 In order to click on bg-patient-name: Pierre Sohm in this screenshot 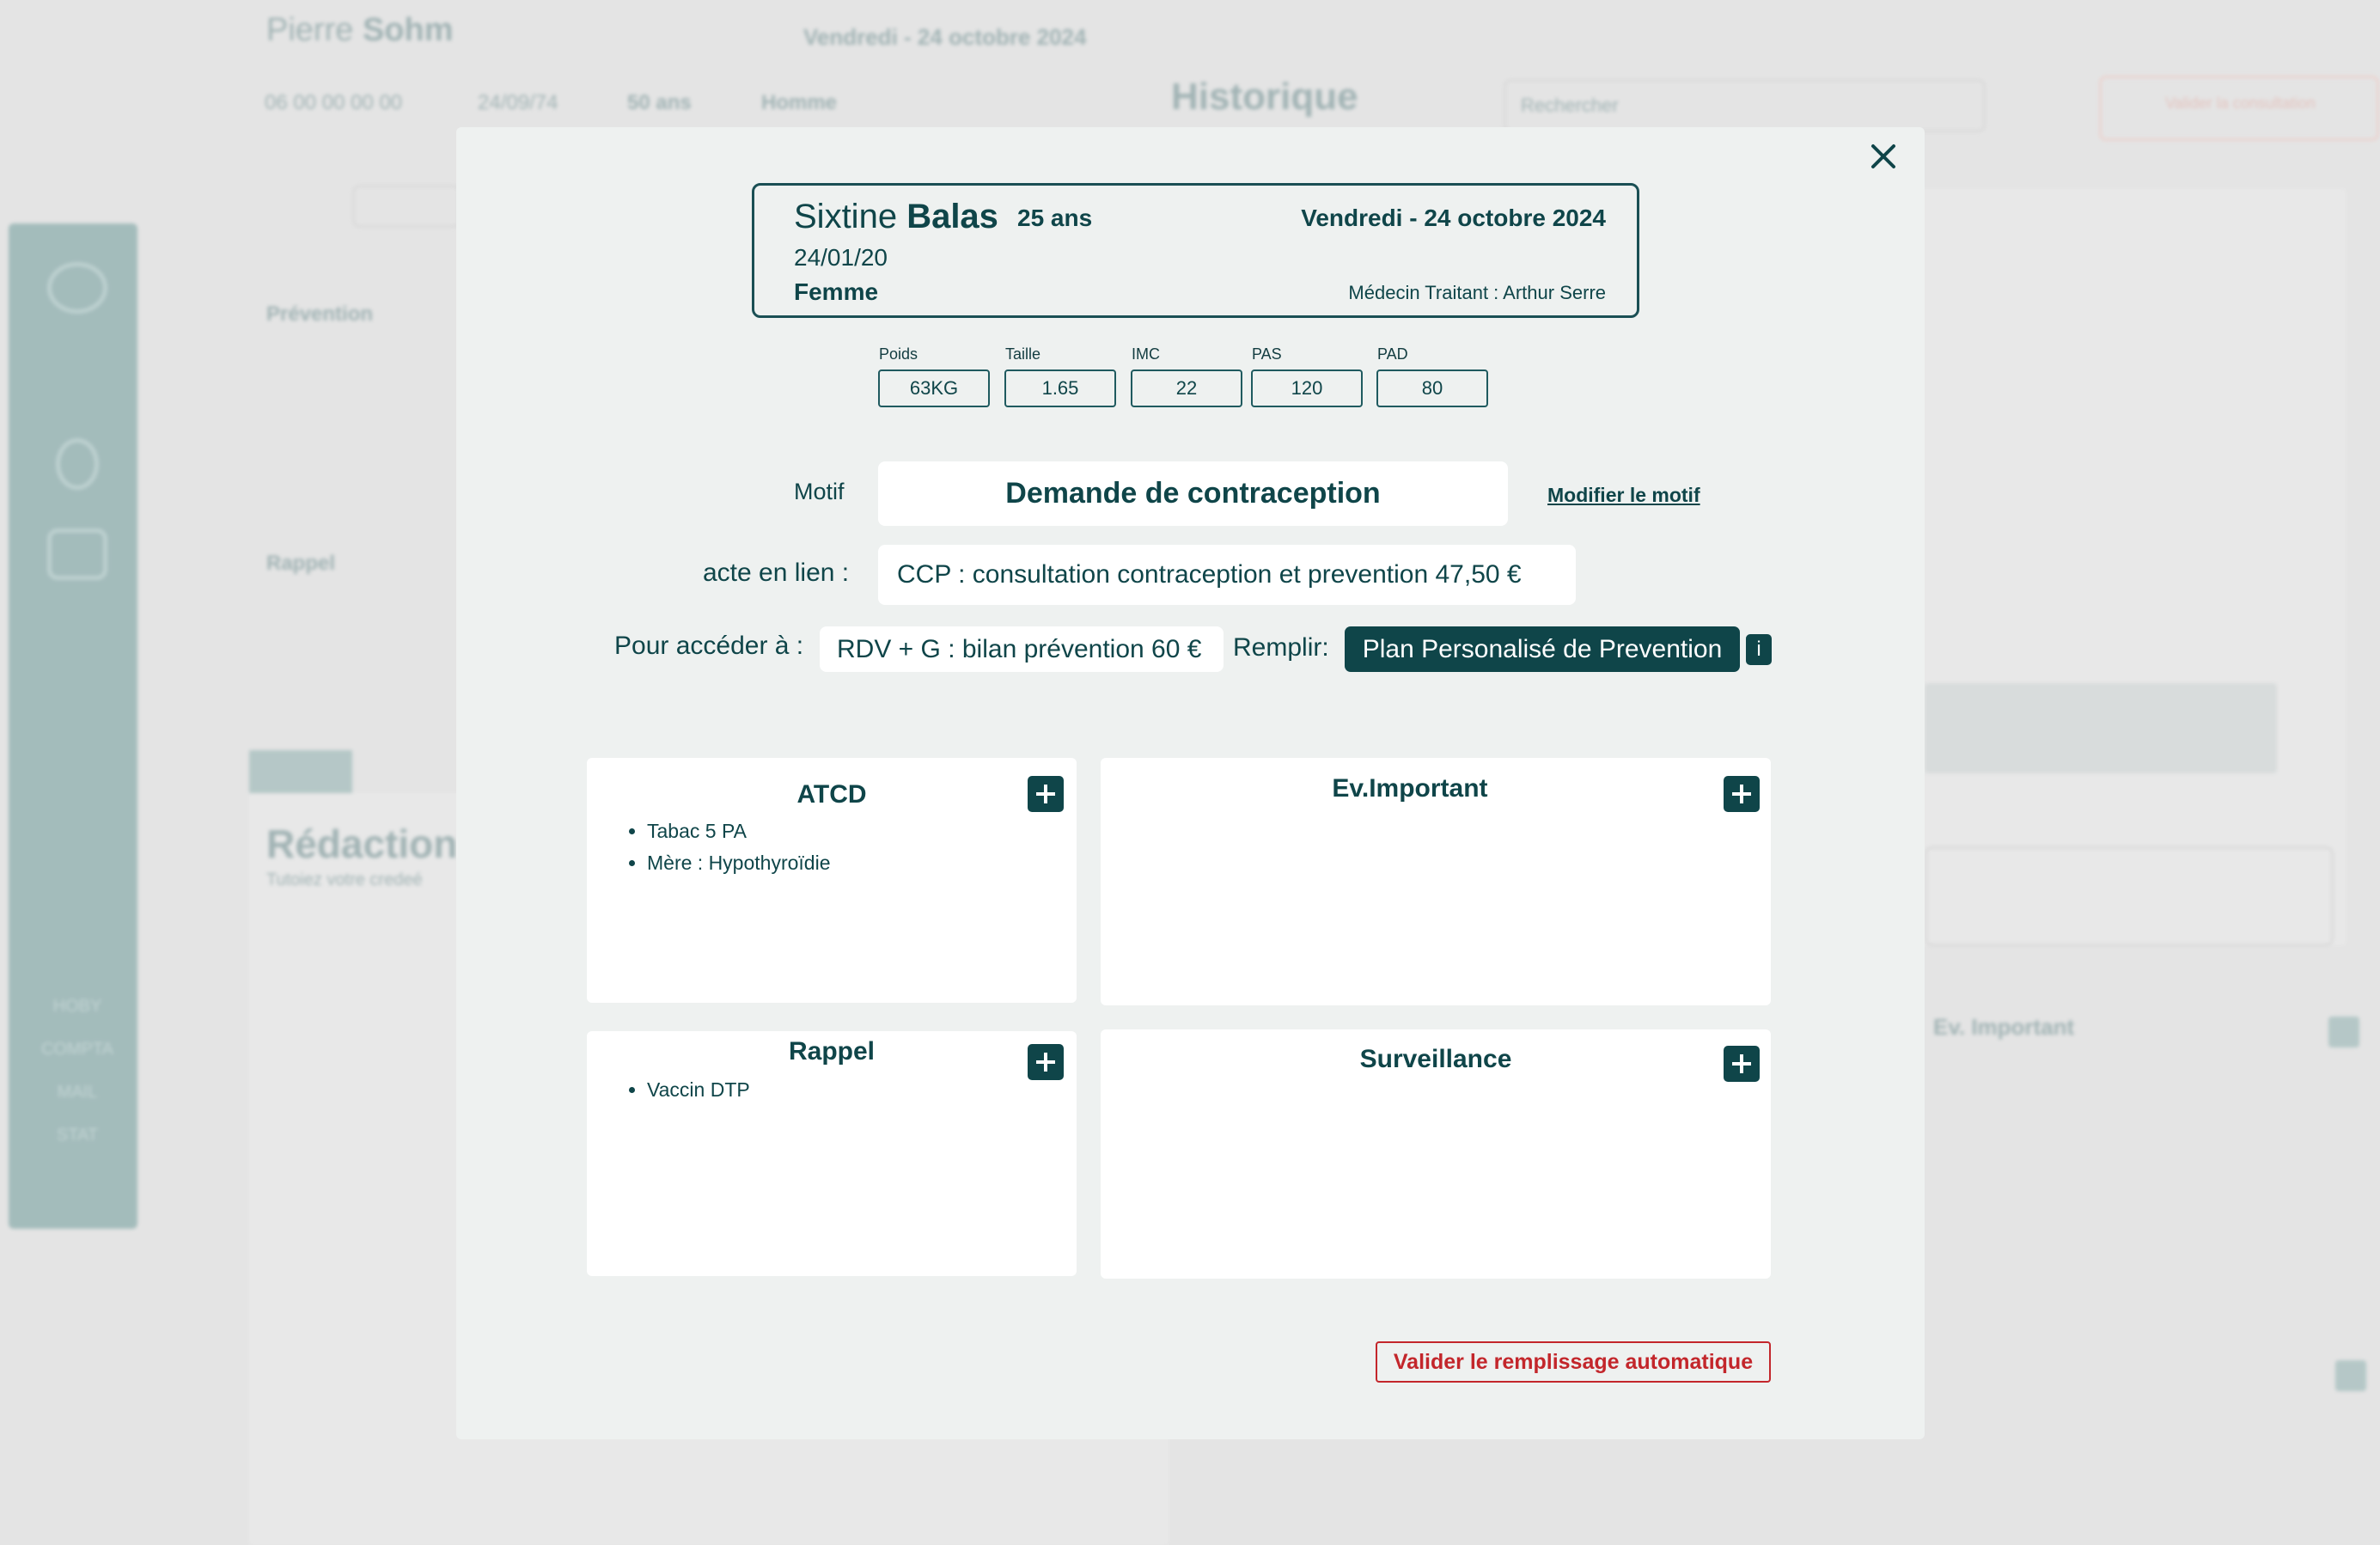, I will do `click(360, 30)`.